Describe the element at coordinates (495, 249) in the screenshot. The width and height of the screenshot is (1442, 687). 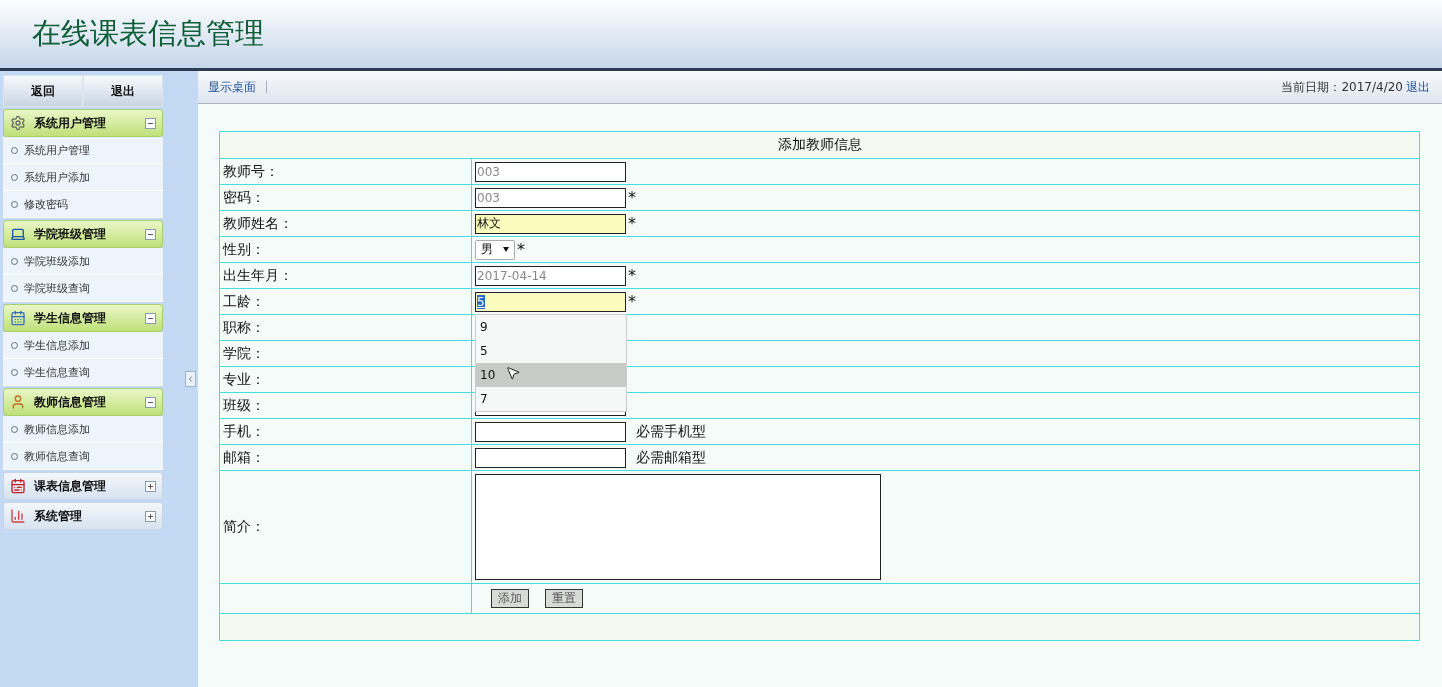
I see `gender-select: 男` at that location.